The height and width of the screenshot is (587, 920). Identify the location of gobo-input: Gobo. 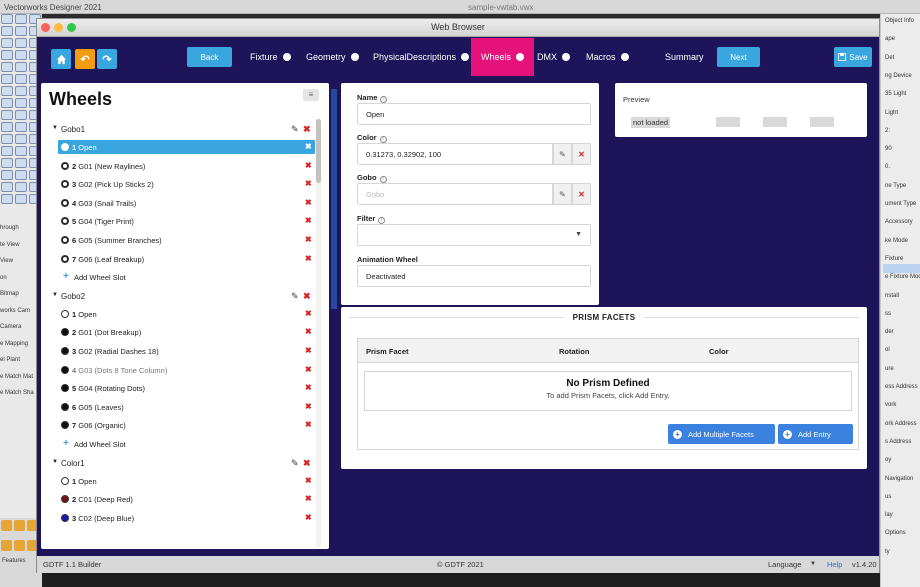
(455, 194).